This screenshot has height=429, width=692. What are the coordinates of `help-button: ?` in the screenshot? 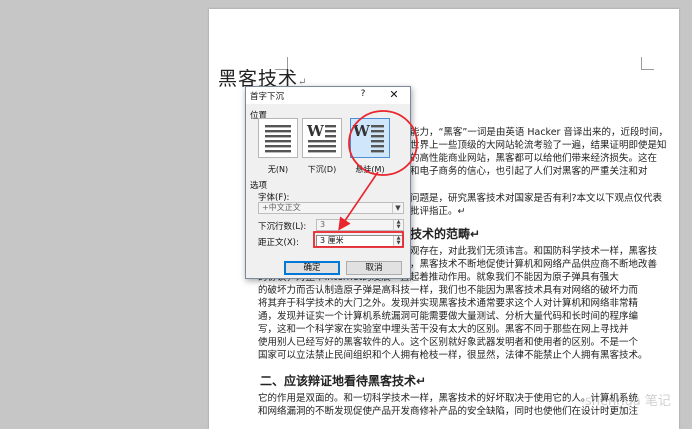 It's located at (363, 94).